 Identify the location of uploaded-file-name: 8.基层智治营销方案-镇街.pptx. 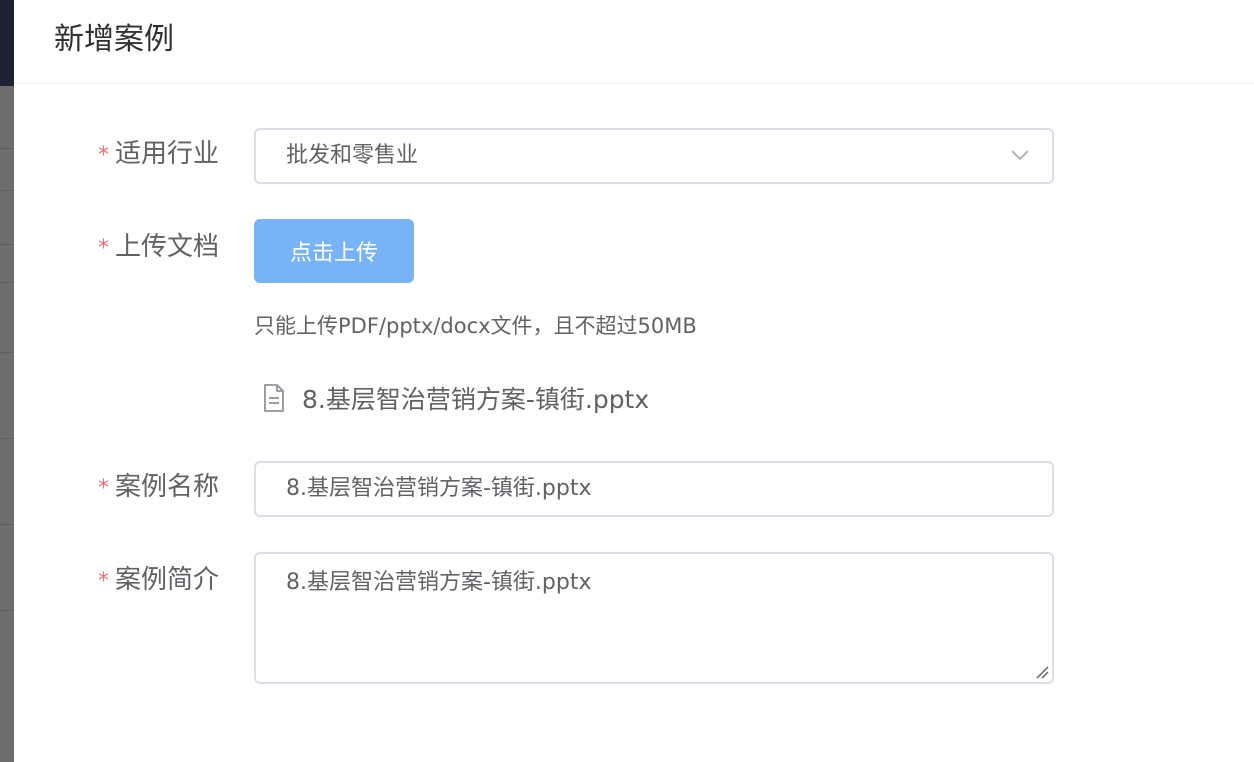
(476, 399).